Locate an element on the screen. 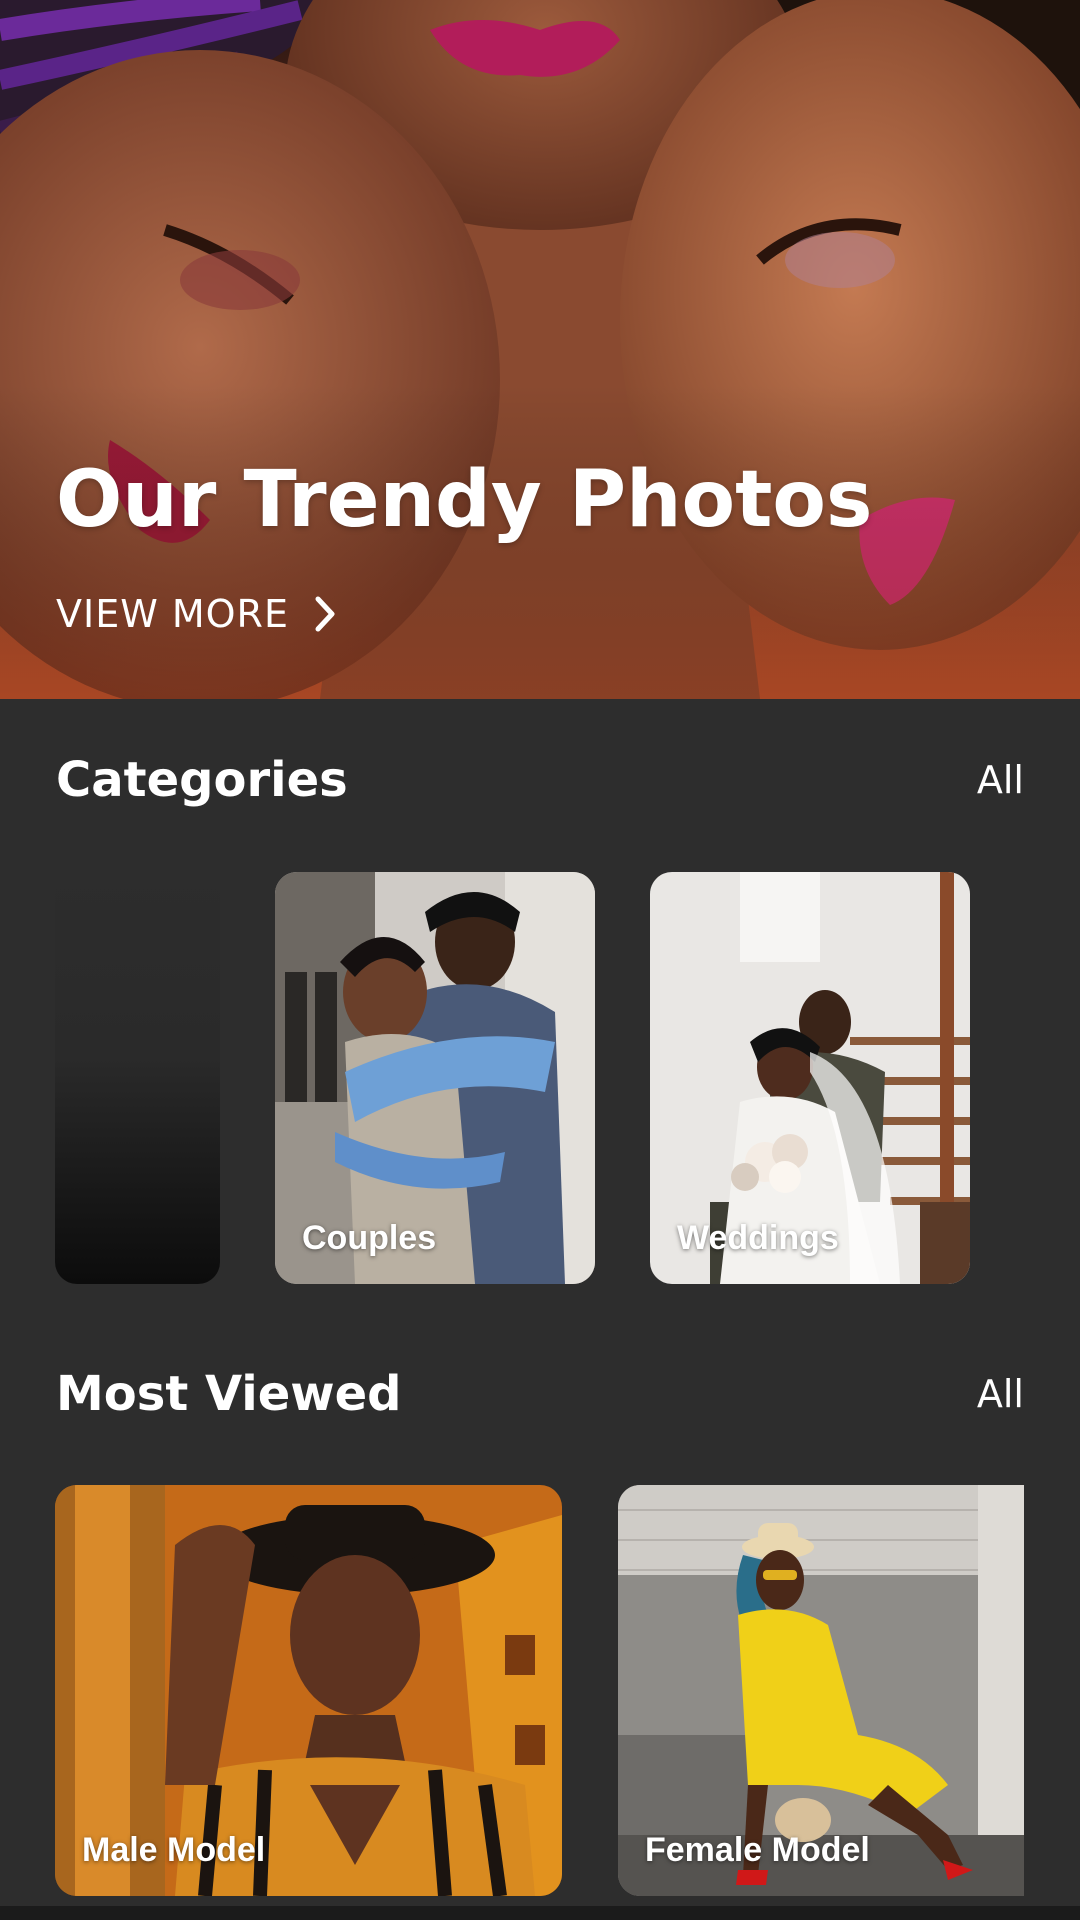 The width and height of the screenshot is (1080, 1920). view-more-label: VIEW MORE is located at coordinates (172, 614).